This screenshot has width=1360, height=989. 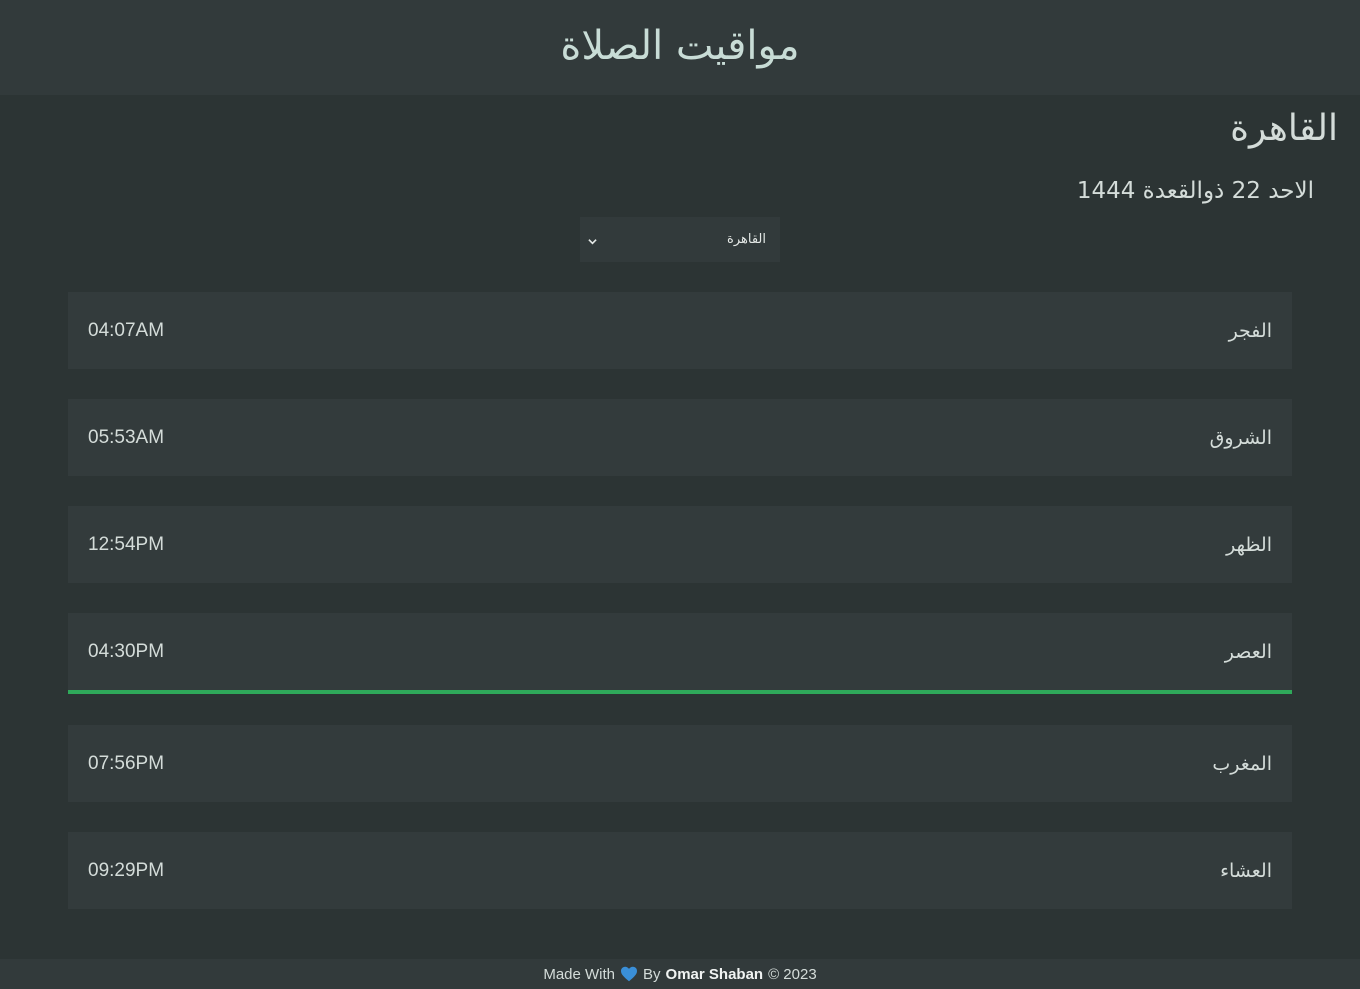 What do you see at coordinates (1240, 437) in the screenshot?
I see `prayer-name: الشروق` at bounding box center [1240, 437].